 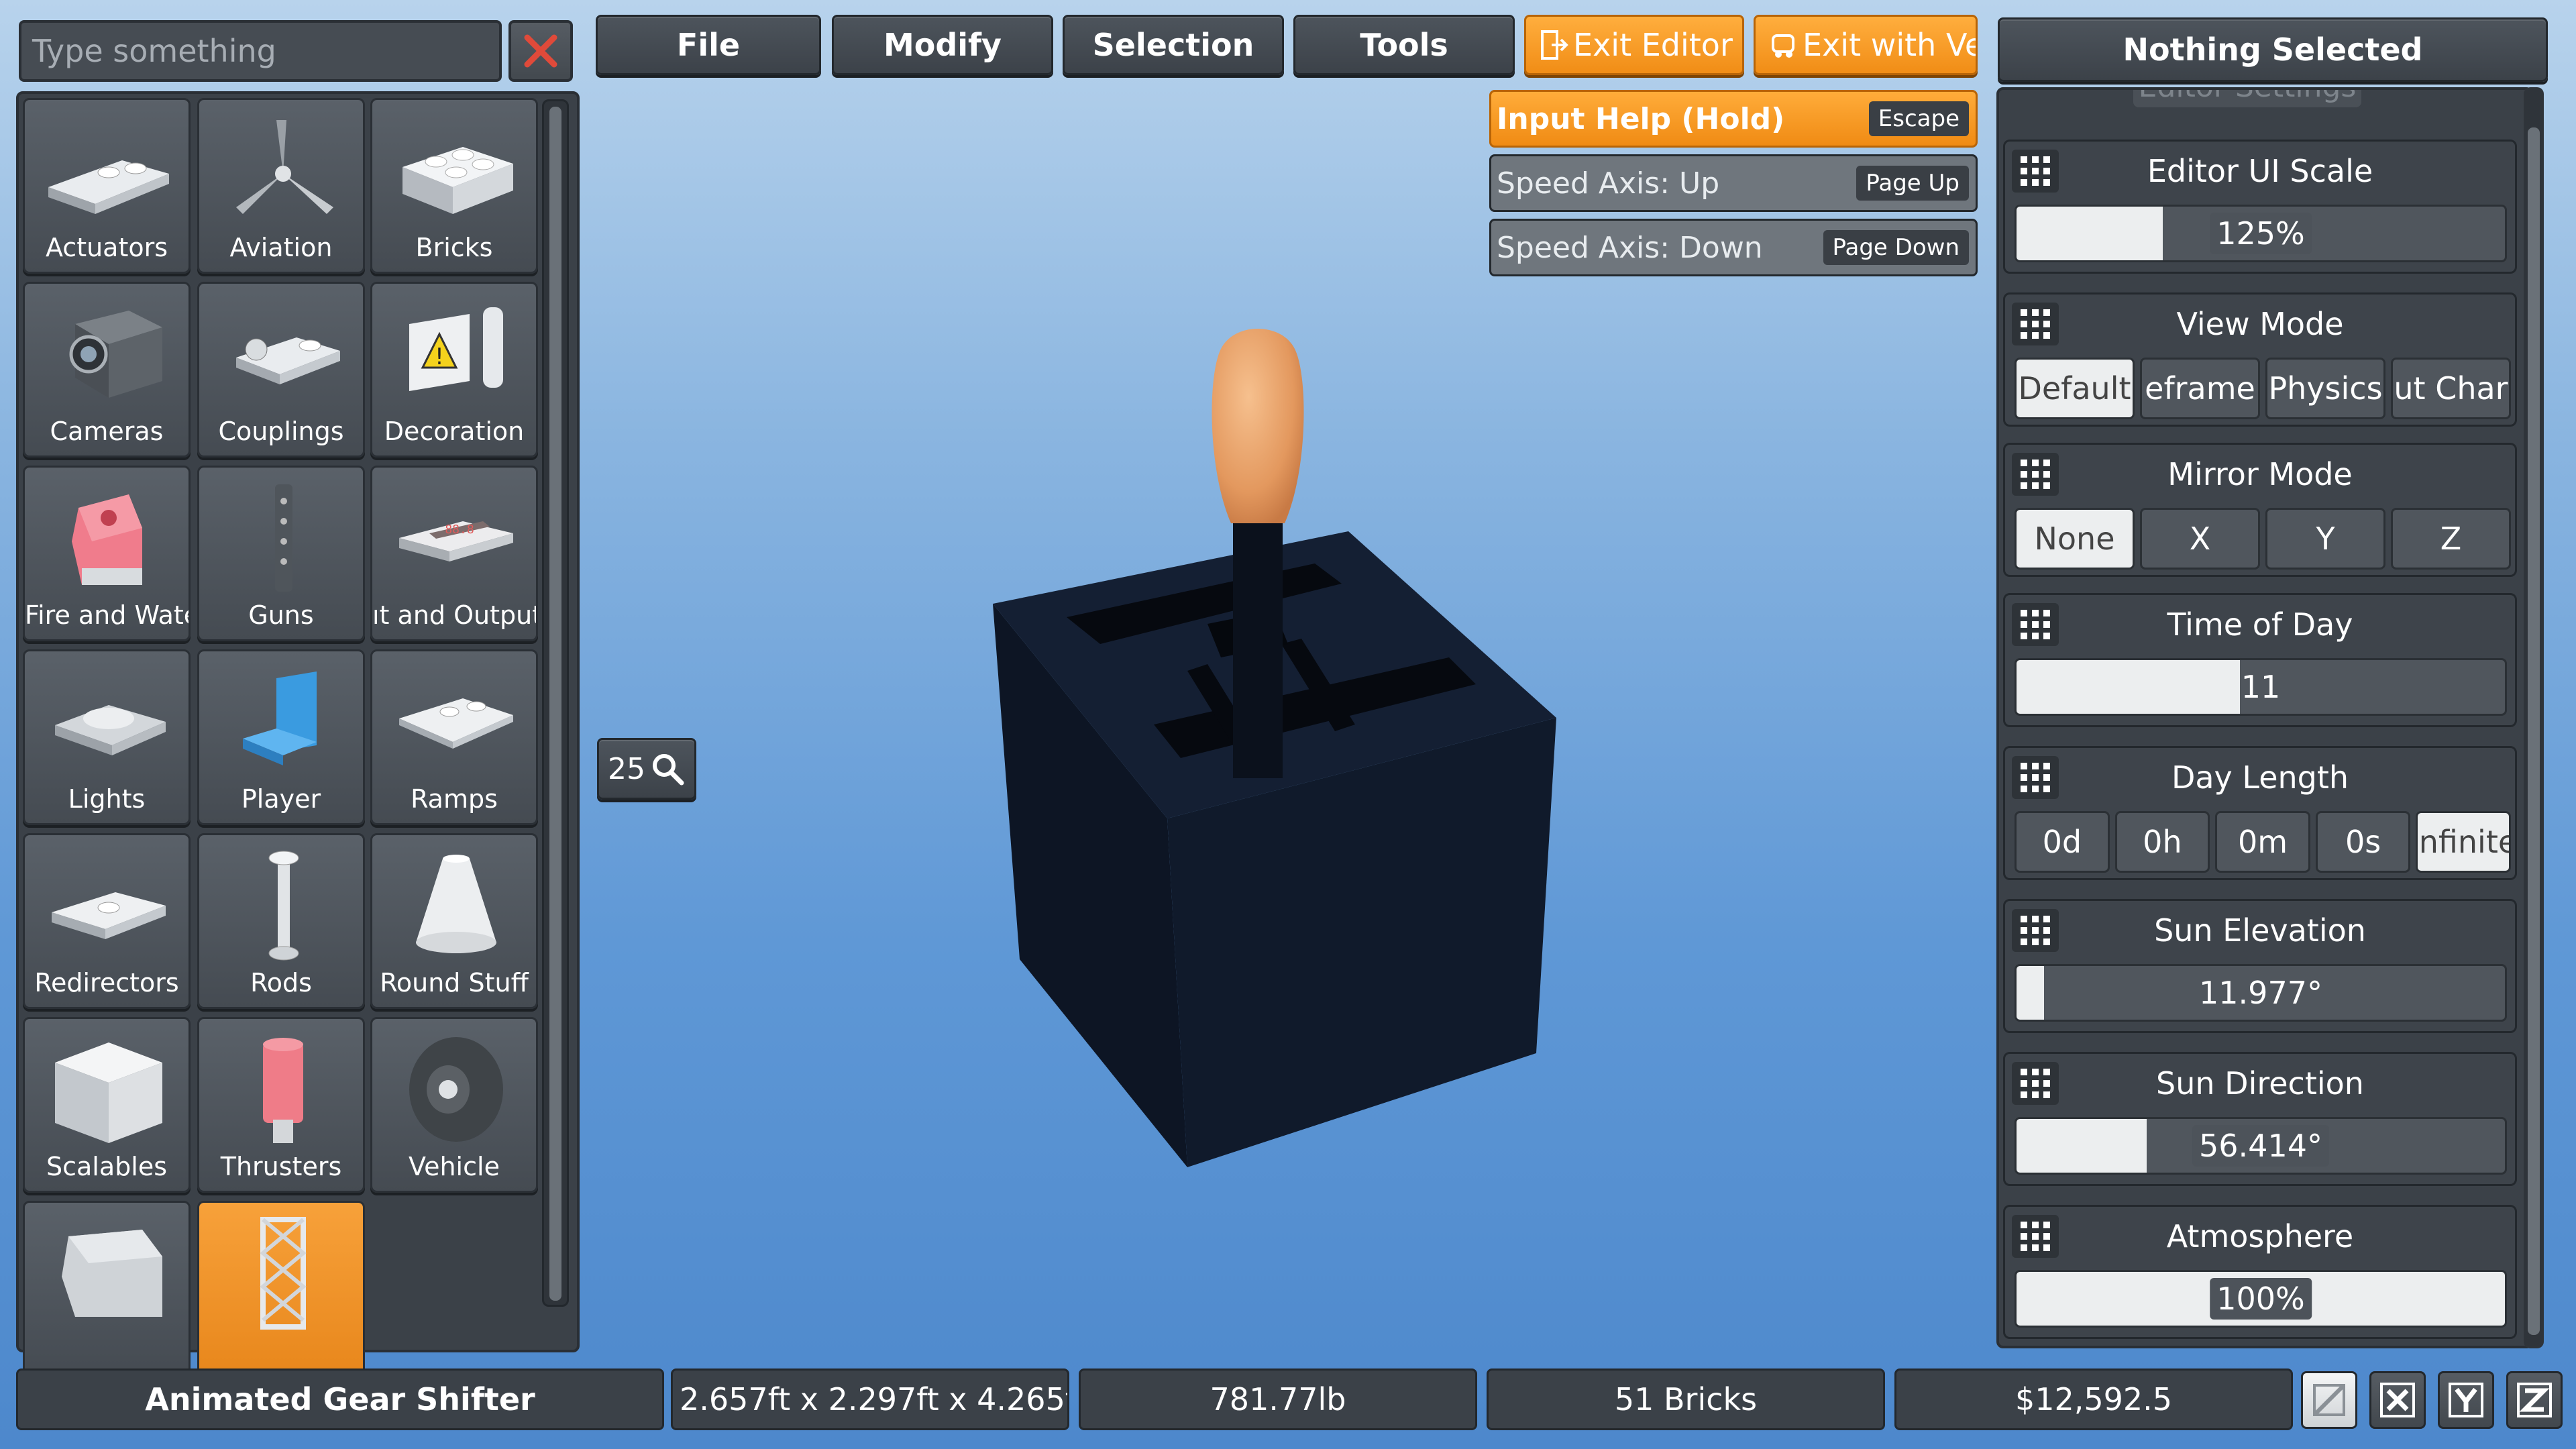 I want to click on mirror-y: Y, so click(x=2325, y=539).